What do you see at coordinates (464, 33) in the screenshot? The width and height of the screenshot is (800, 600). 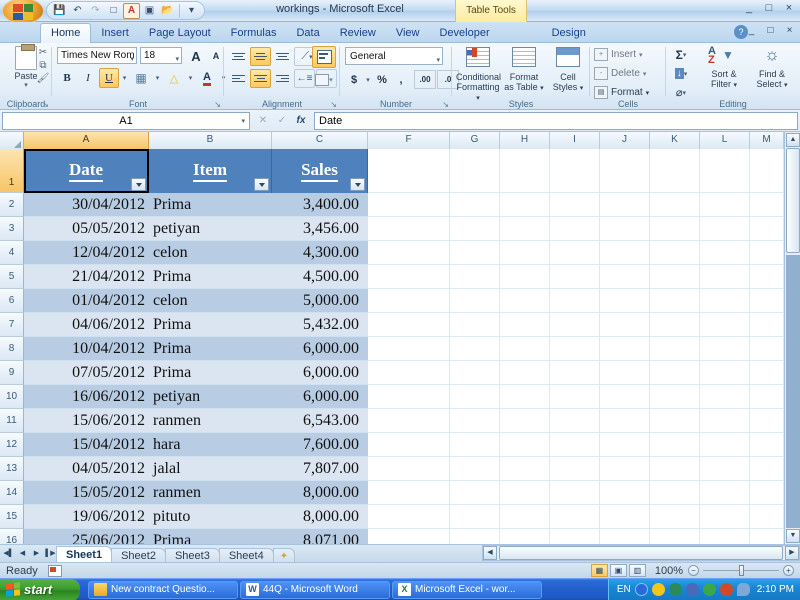 I see `tab-developer: Developer` at bounding box center [464, 33].